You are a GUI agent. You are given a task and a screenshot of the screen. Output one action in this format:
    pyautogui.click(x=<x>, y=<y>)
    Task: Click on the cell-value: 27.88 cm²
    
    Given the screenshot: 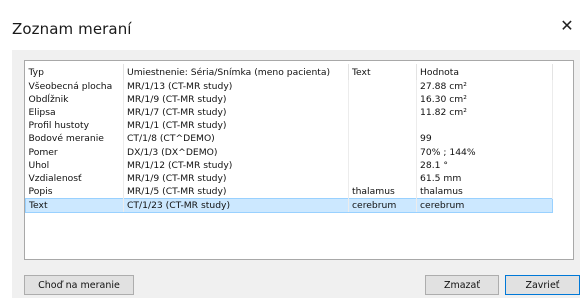 What is the action you would take?
    pyautogui.click(x=484, y=87)
    